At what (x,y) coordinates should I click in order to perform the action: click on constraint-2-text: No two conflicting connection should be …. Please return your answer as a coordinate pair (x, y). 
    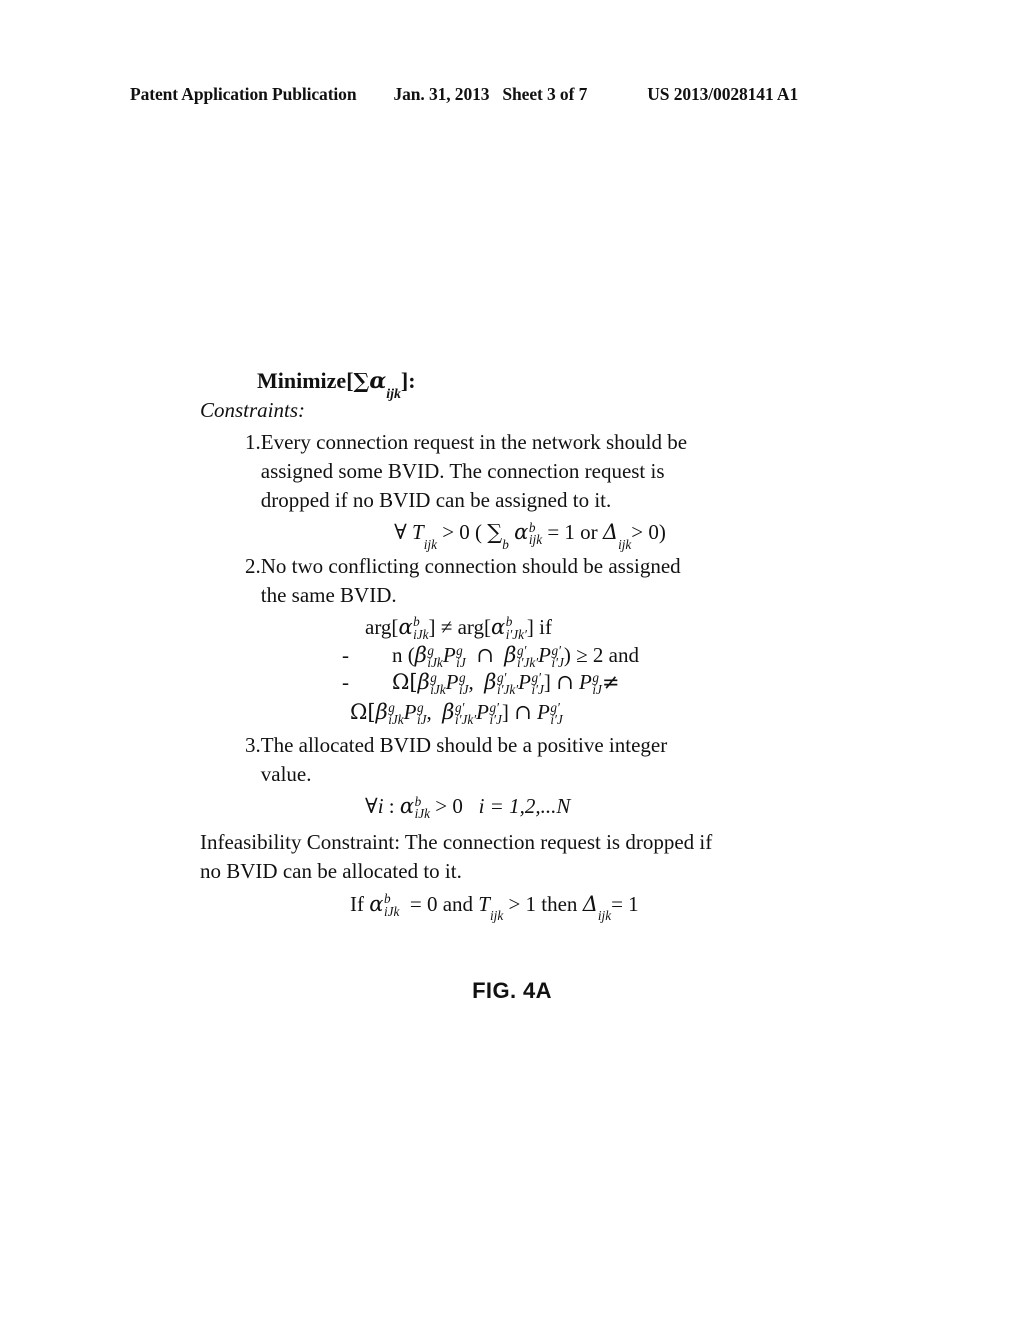
    Looking at the image, I should click on (550, 581).